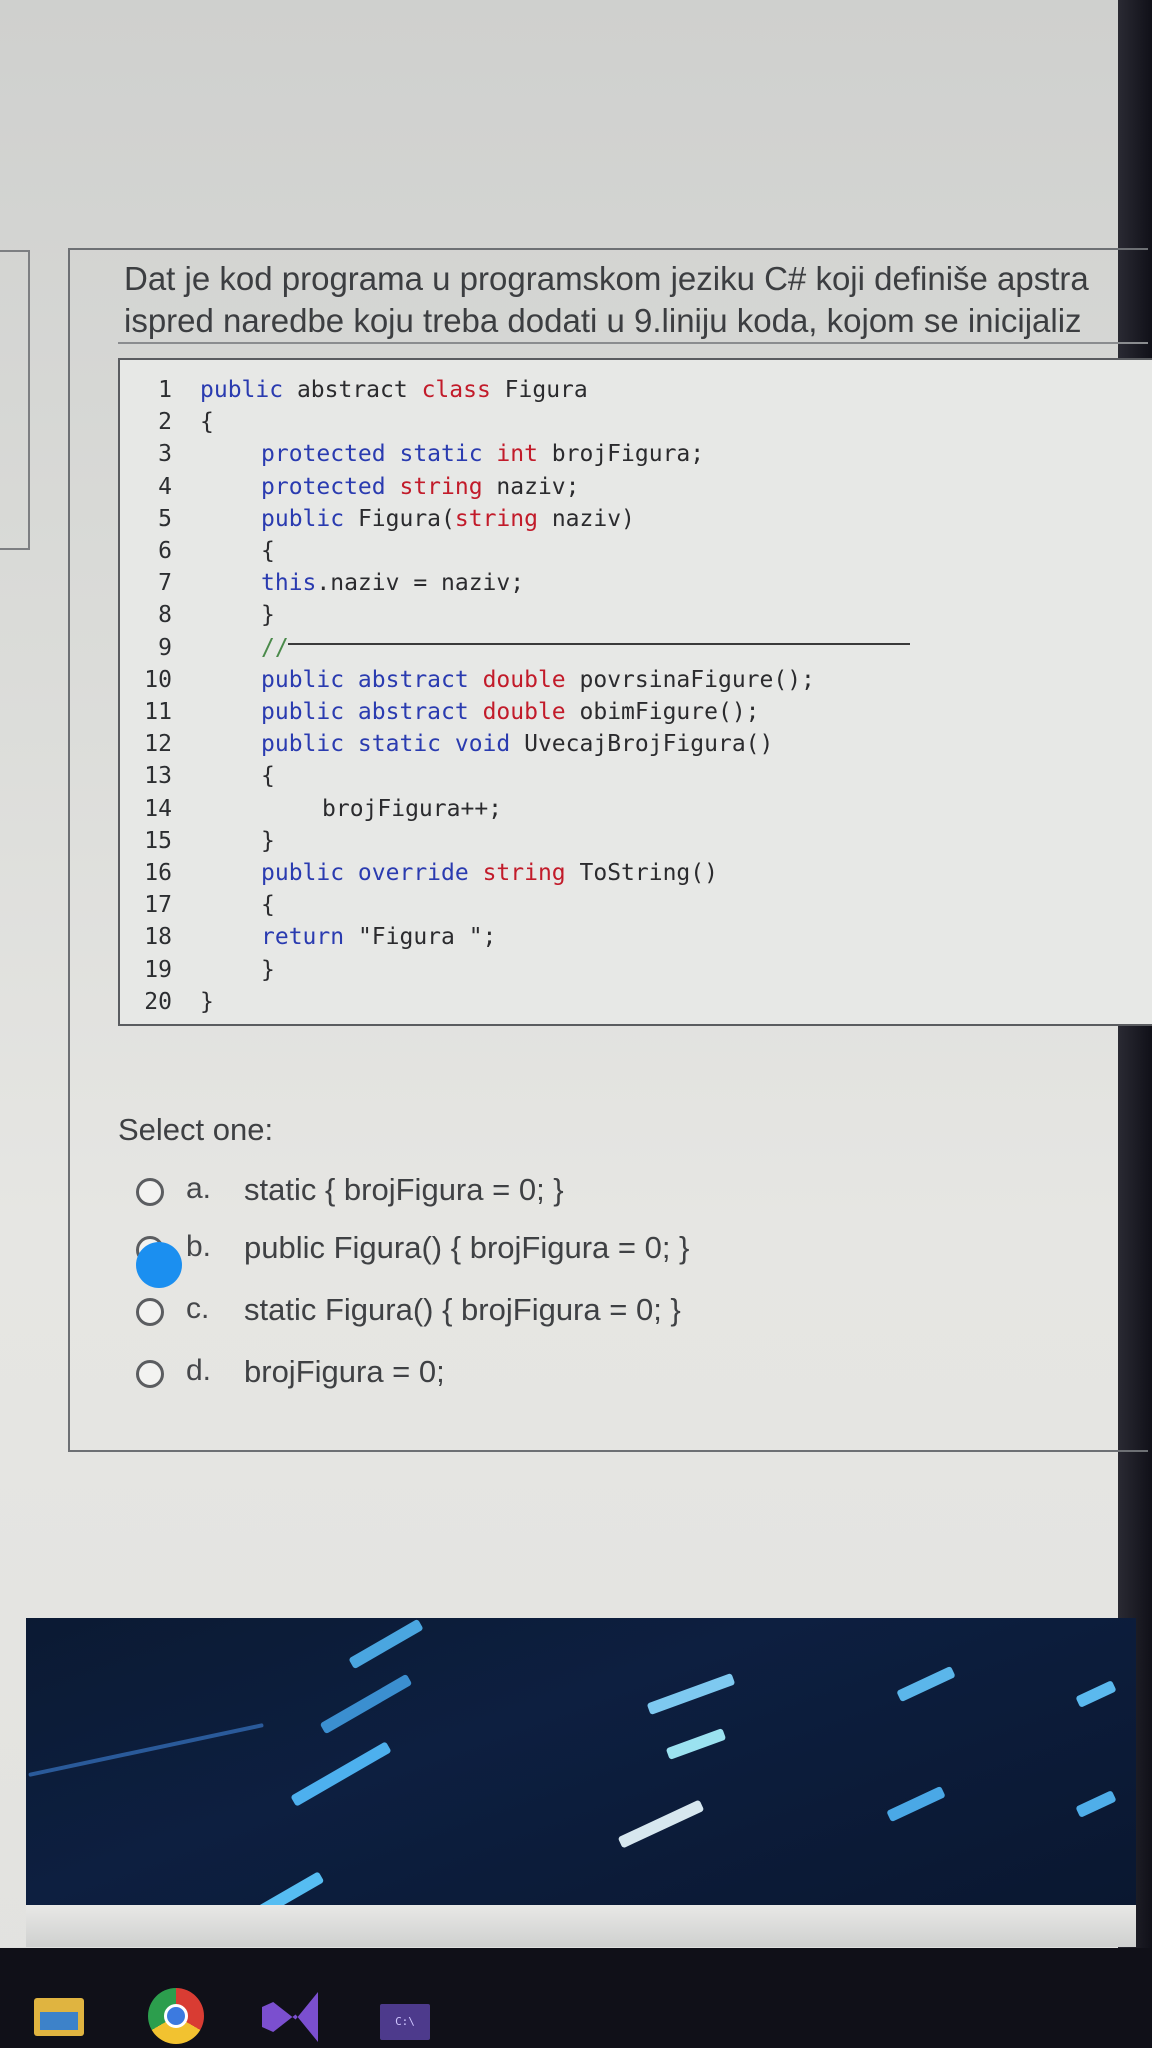  What do you see at coordinates (393, 744) in the screenshot?
I see `code-token: public static void` at bounding box center [393, 744].